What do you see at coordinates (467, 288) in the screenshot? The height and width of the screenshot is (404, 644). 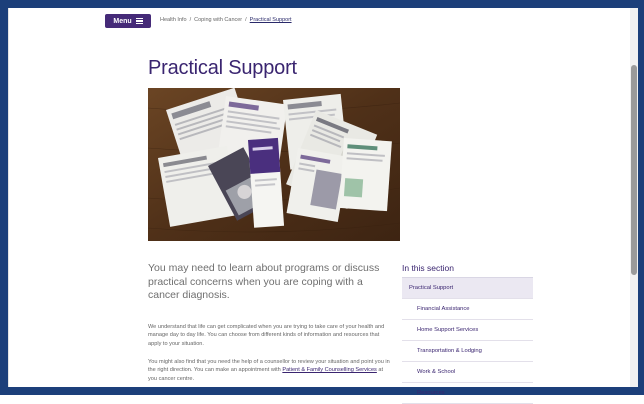 I see `section-nav-item-practical-support: Practical Support` at bounding box center [467, 288].